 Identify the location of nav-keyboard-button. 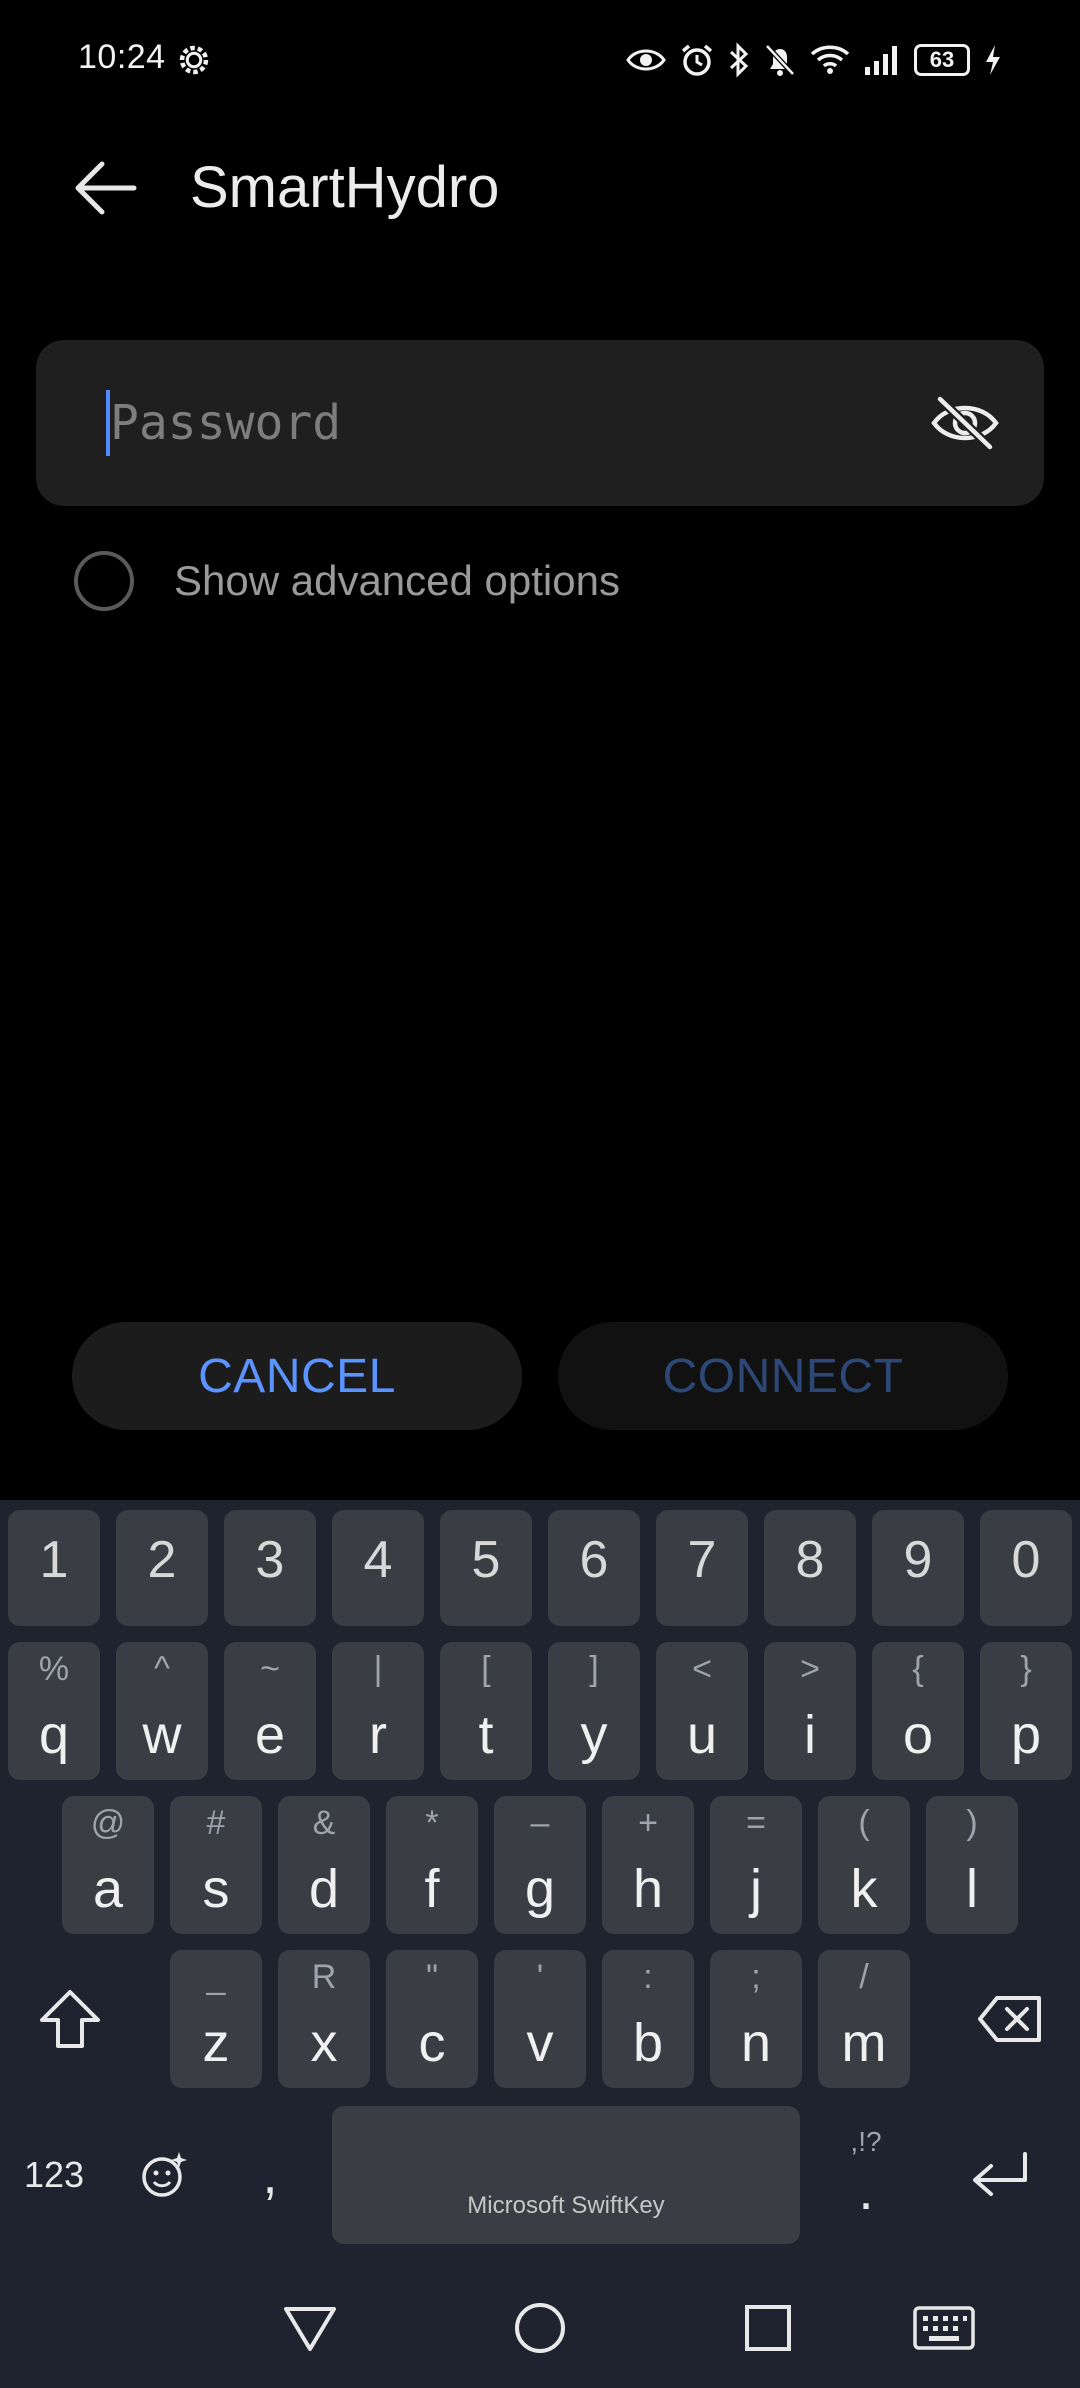
(944, 2328).